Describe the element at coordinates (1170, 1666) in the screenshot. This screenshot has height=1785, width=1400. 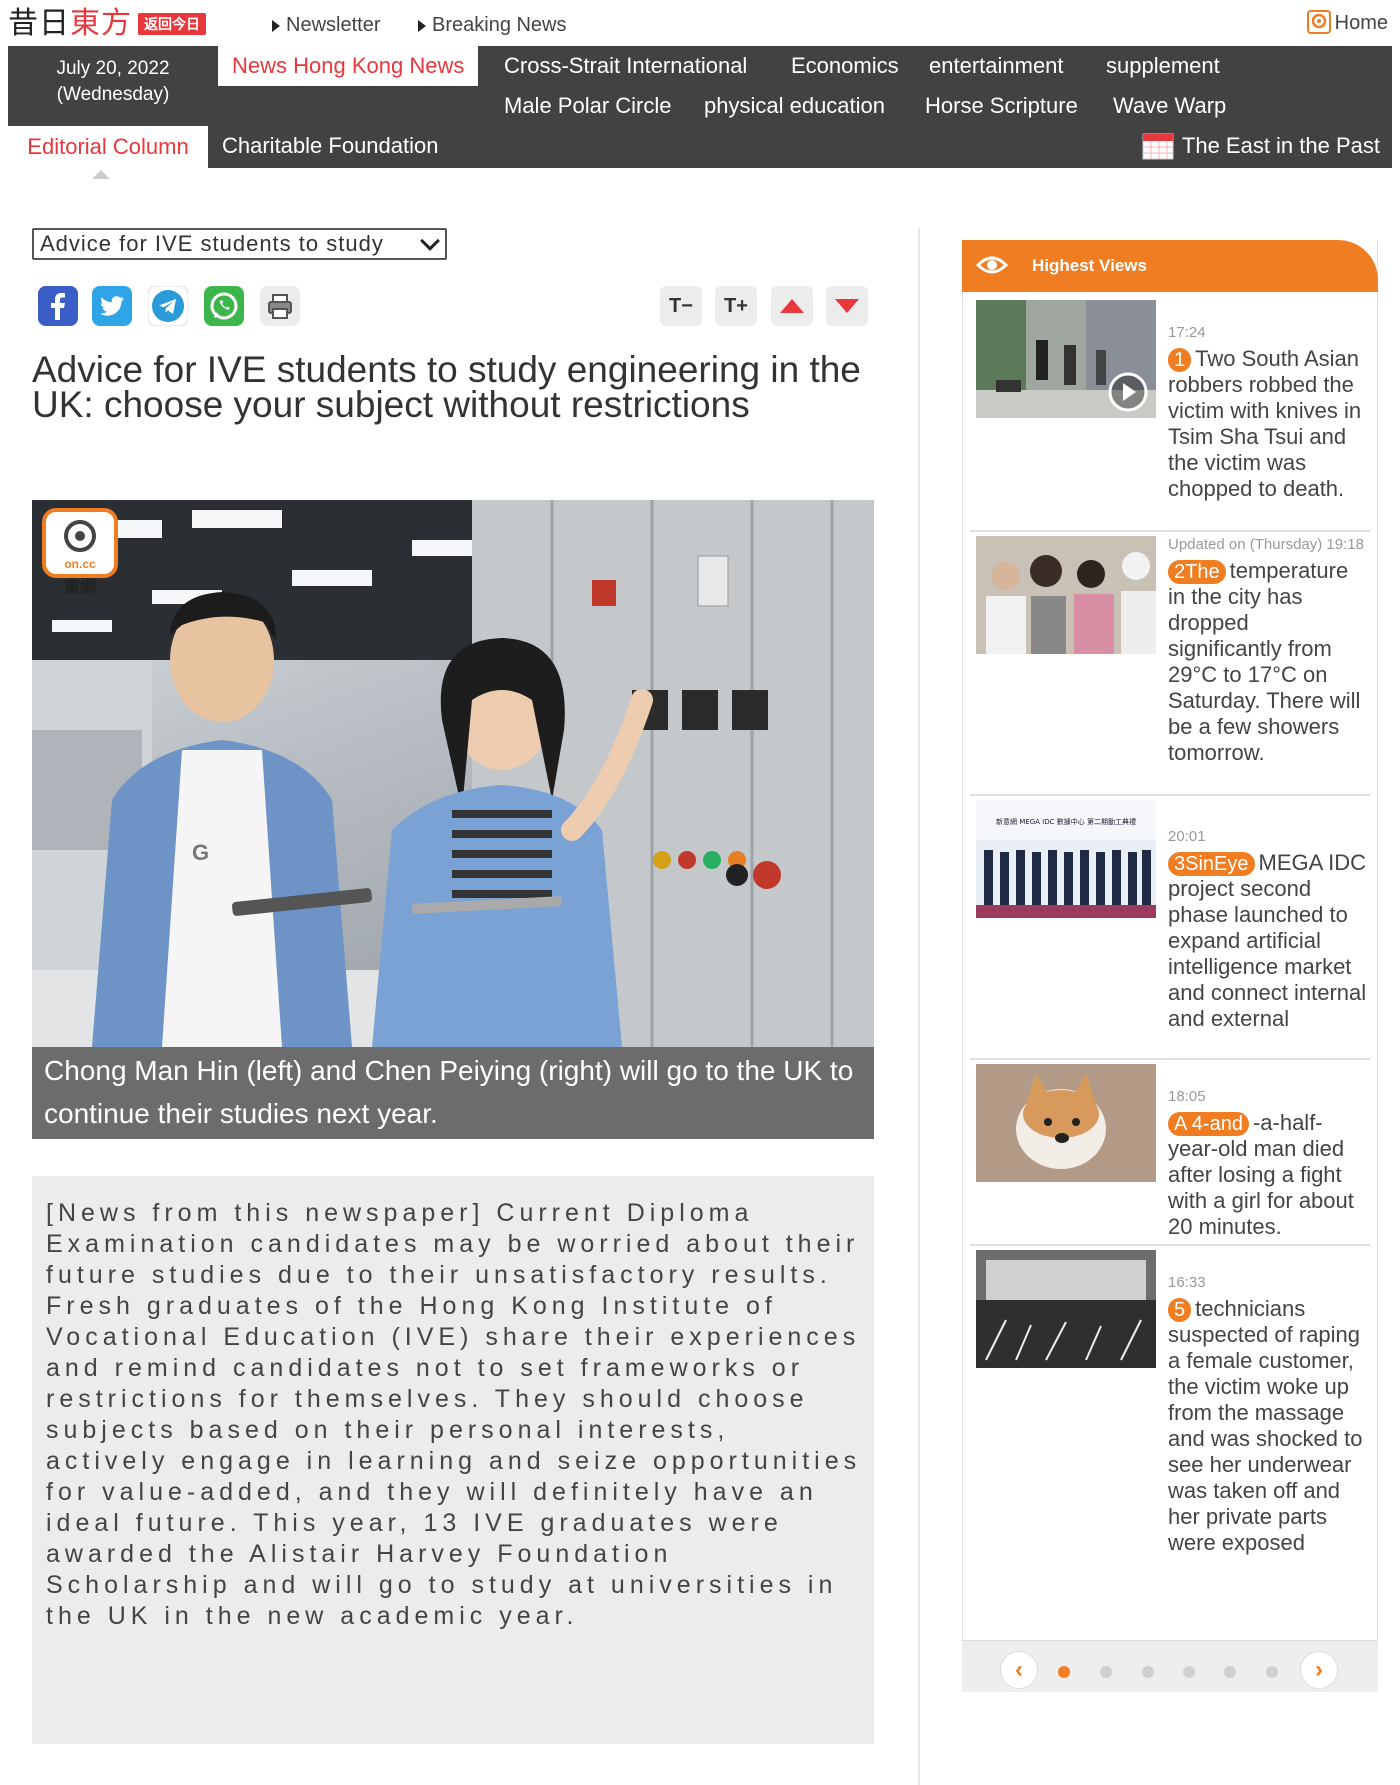
I see `carousel-pager: ‹ ›` at that location.